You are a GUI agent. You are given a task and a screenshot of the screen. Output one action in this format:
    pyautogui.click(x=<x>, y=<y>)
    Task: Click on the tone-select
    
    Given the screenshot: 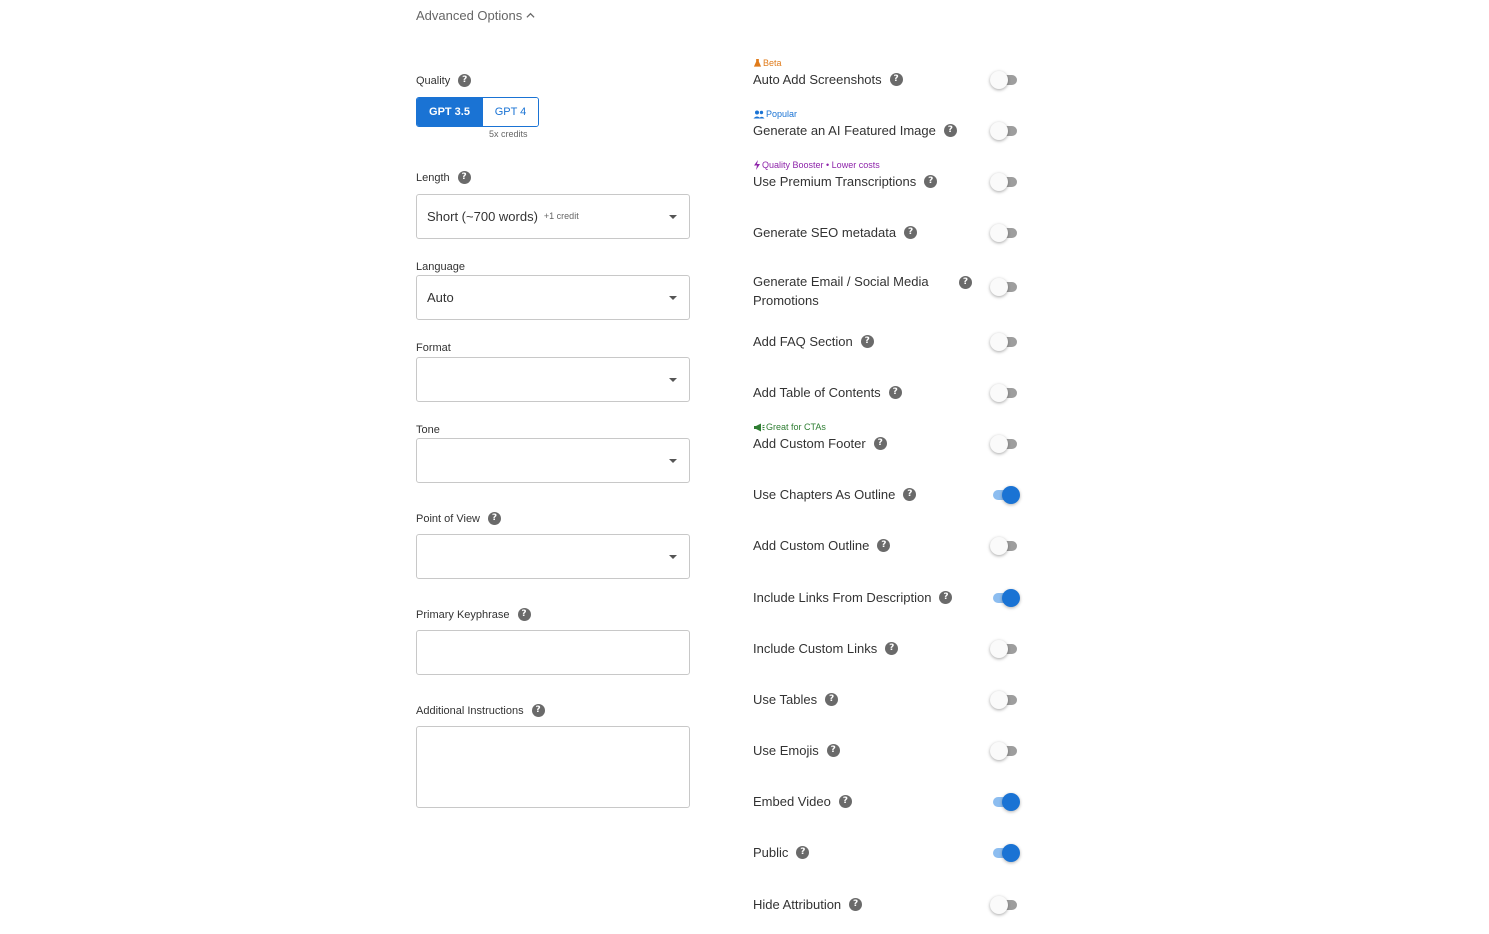 What is the action you would take?
    pyautogui.click(x=553, y=460)
    